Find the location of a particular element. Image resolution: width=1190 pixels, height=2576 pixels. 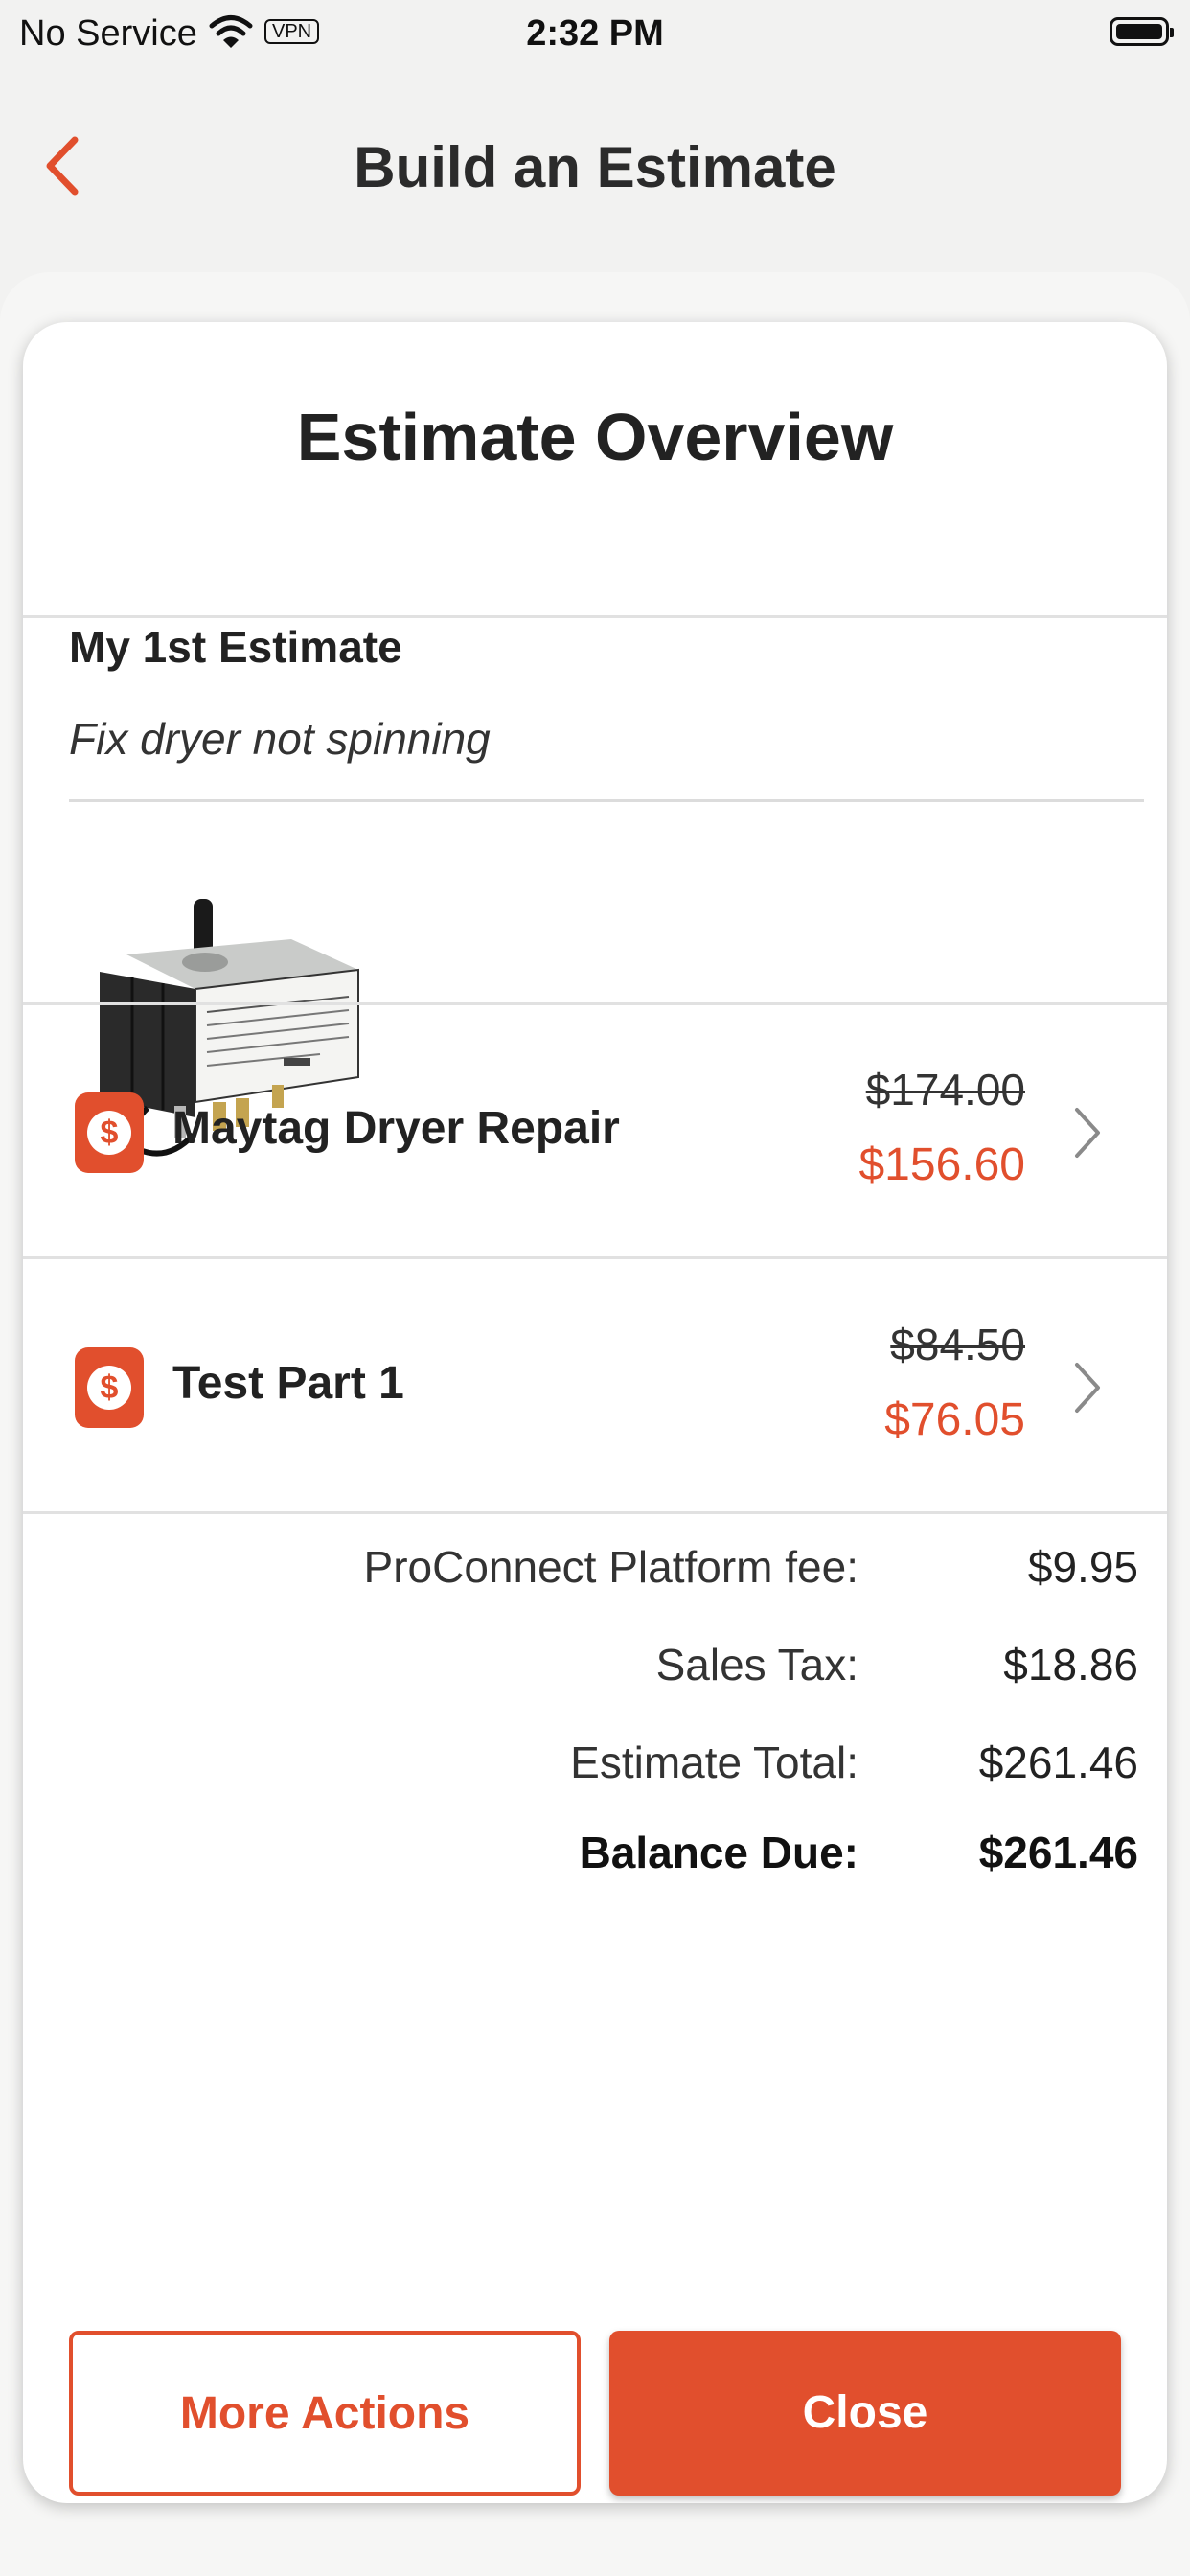

estimate-total-row: Estimate Total: $261.46 is located at coordinates (595, 1770).